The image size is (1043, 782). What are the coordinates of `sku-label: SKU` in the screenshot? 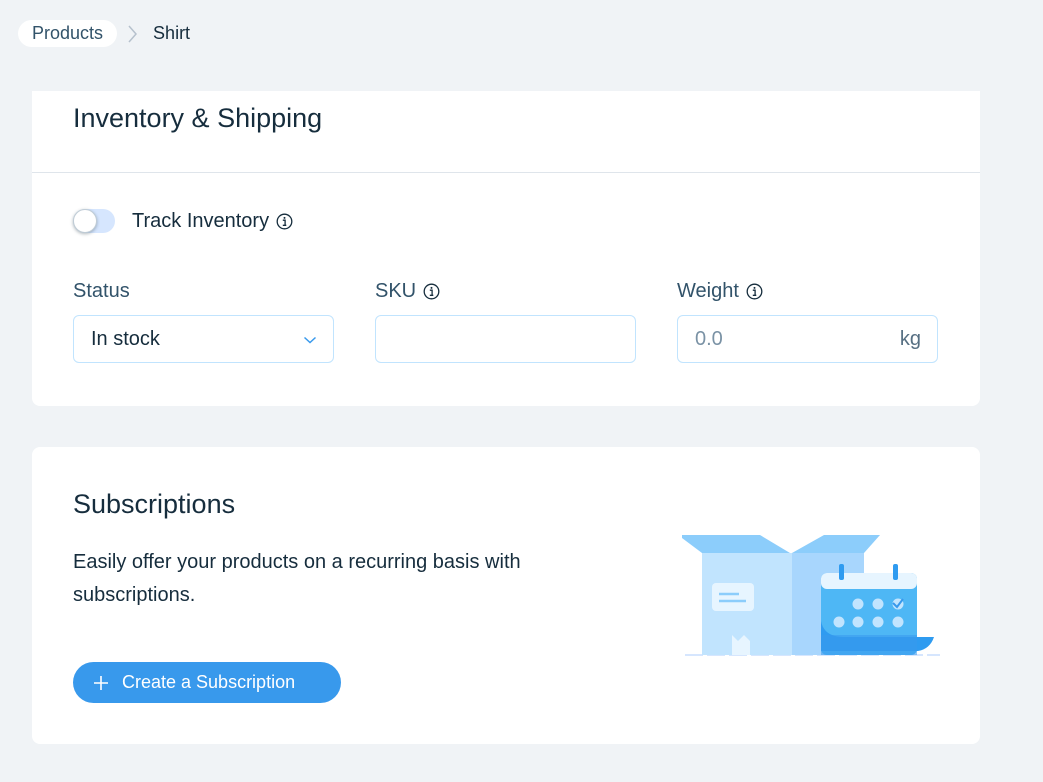 It's located at (505, 291).